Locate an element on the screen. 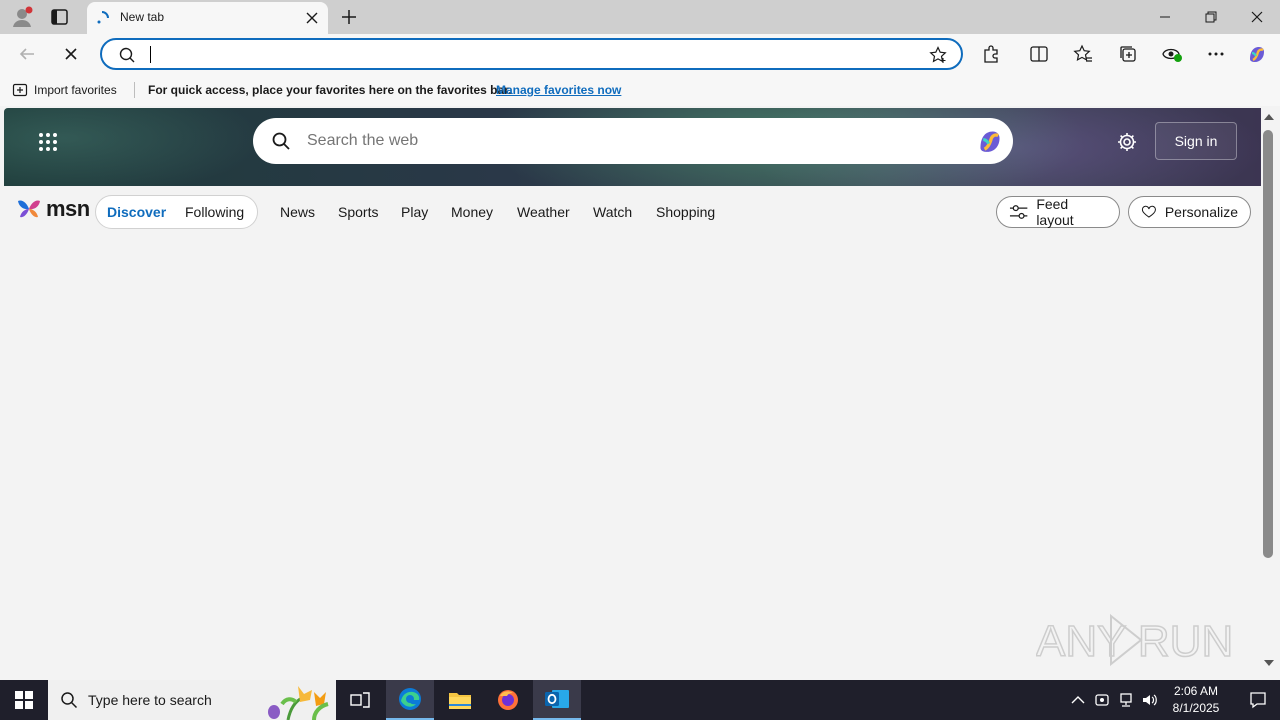 Image resolution: width=1280 pixels, height=720 pixels. task-view-icon is located at coordinates (360, 700).